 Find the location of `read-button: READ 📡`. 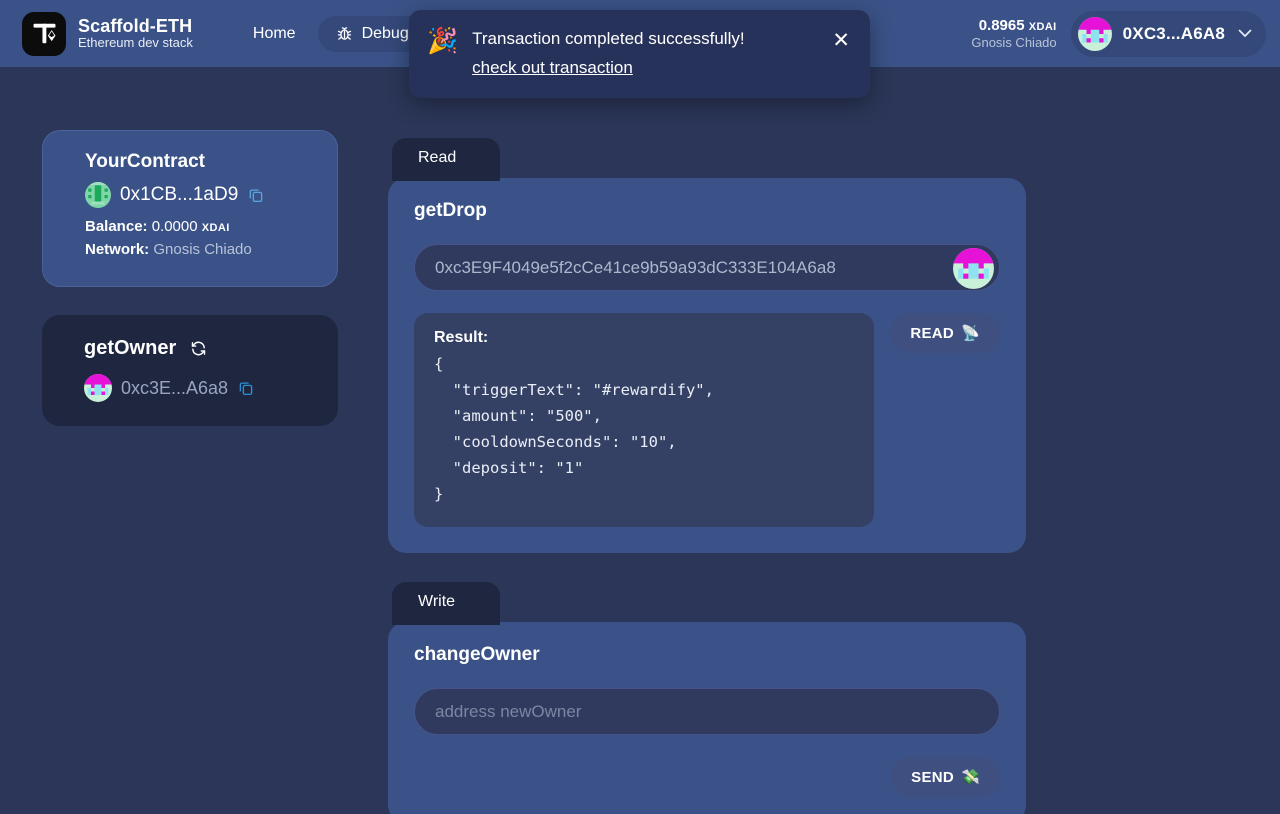

read-button: READ 📡 is located at coordinates (945, 333).